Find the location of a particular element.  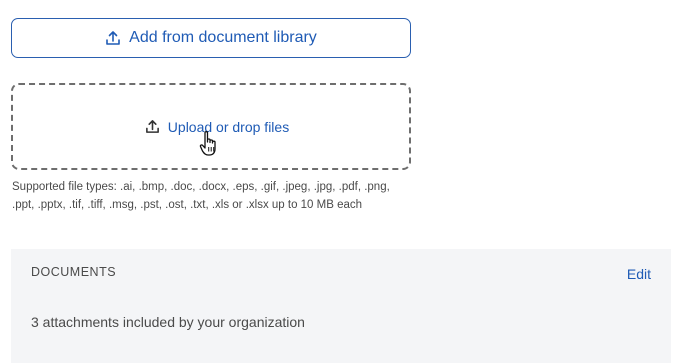

hand-pointer-cursor-icon is located at coordinates (210, 144).